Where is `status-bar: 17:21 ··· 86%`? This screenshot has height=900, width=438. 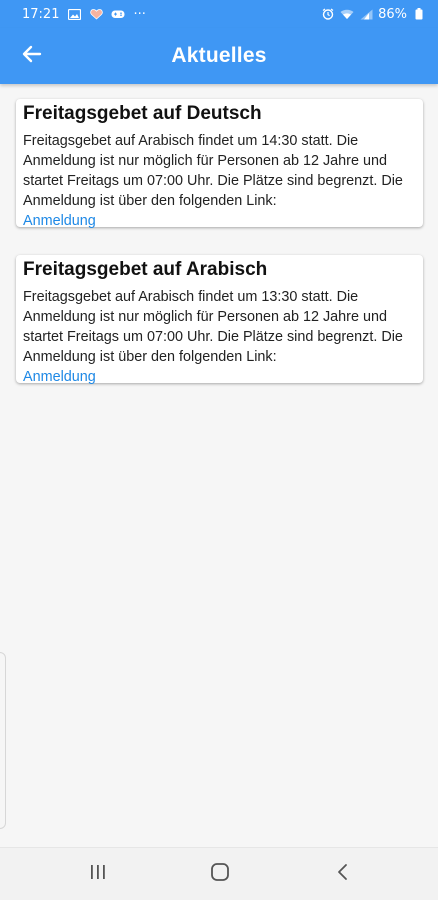 status-bar: 17:21 ··· 86% is located at coordinates (219, 14).